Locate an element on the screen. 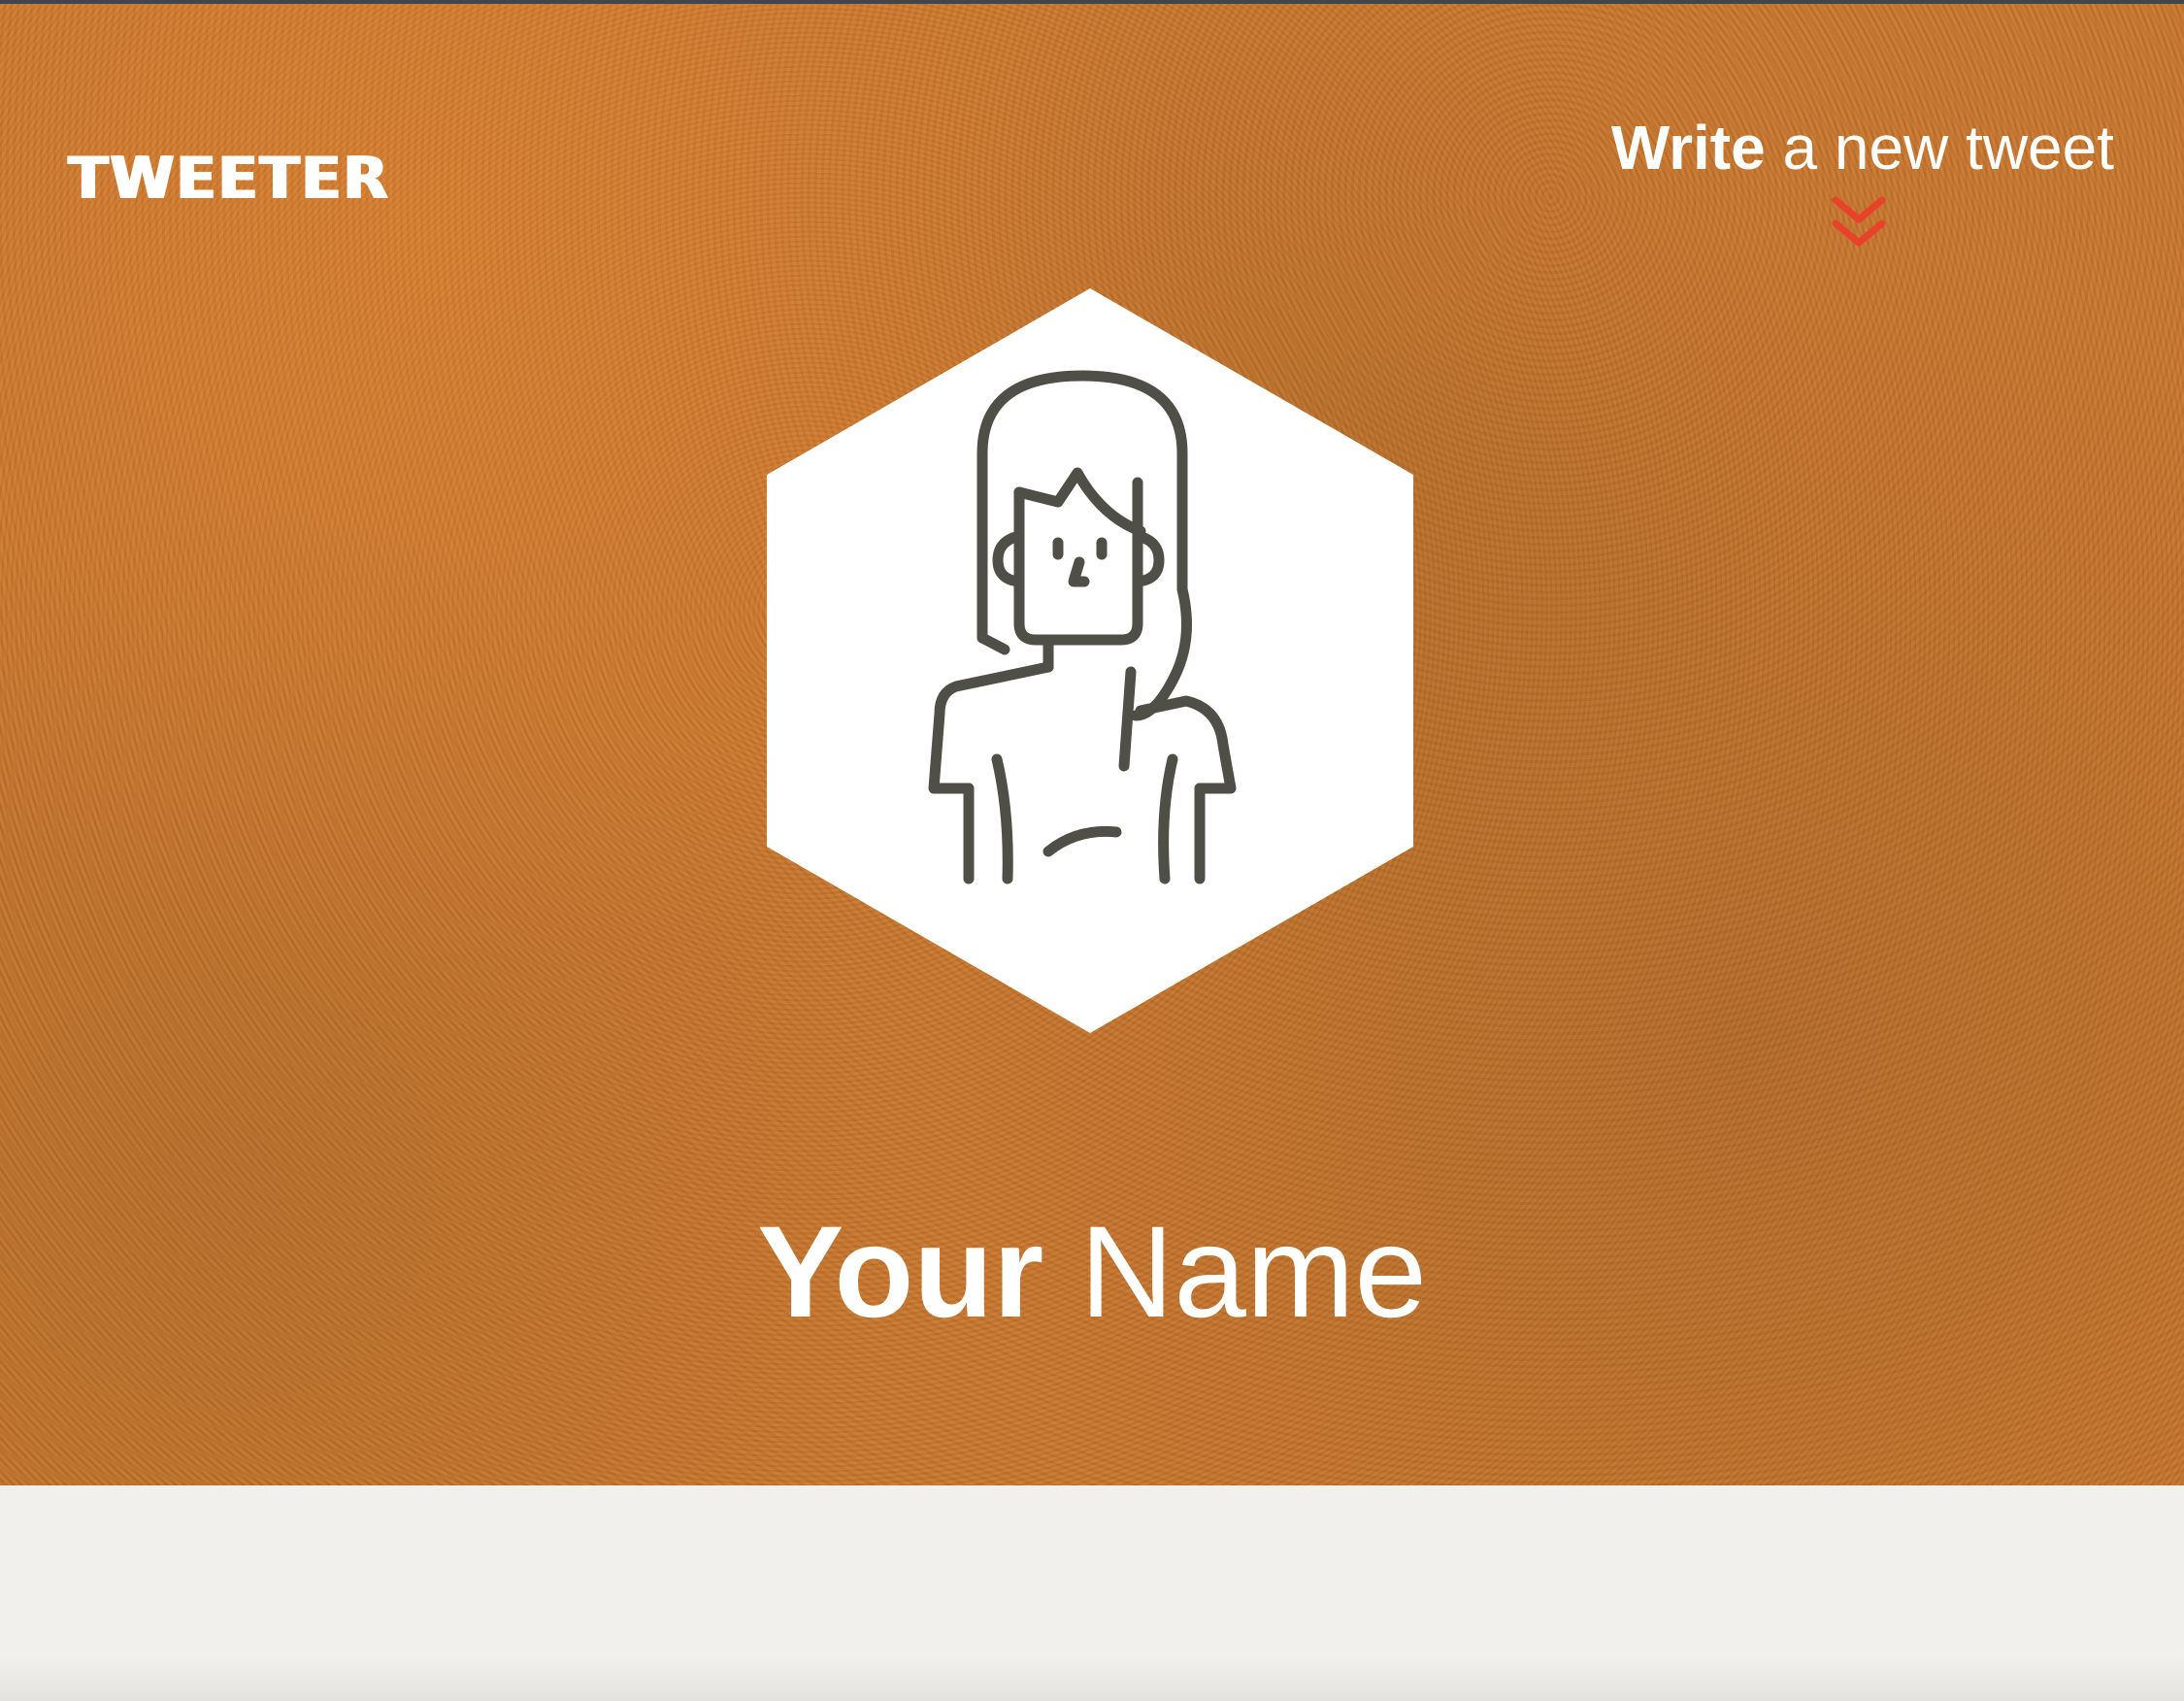 The height and width of the screenshot is (1701, 2184). profile-name-rest: Name is located at coordinates (1235, 1272).